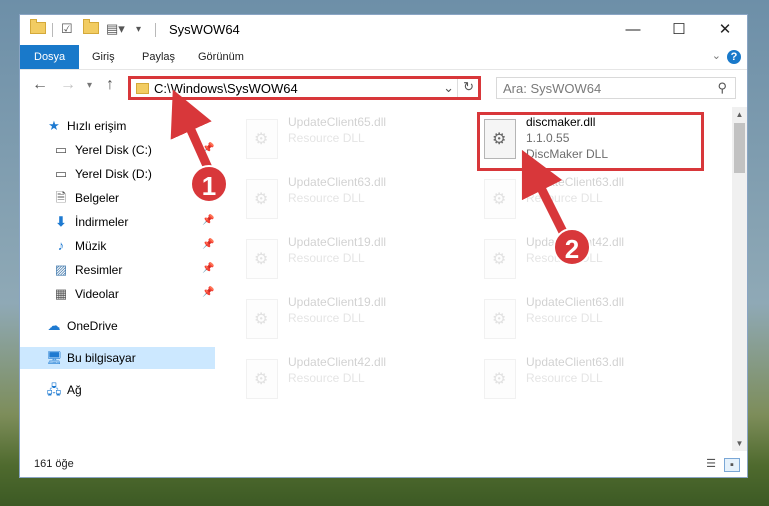 The width and height of the screenshot is (769, 506). What do you see at coordinates (117, 390) in the screenshot?
I see `sidebar-item-network: 🖧 Ağ` at bounding box center [117, 390].